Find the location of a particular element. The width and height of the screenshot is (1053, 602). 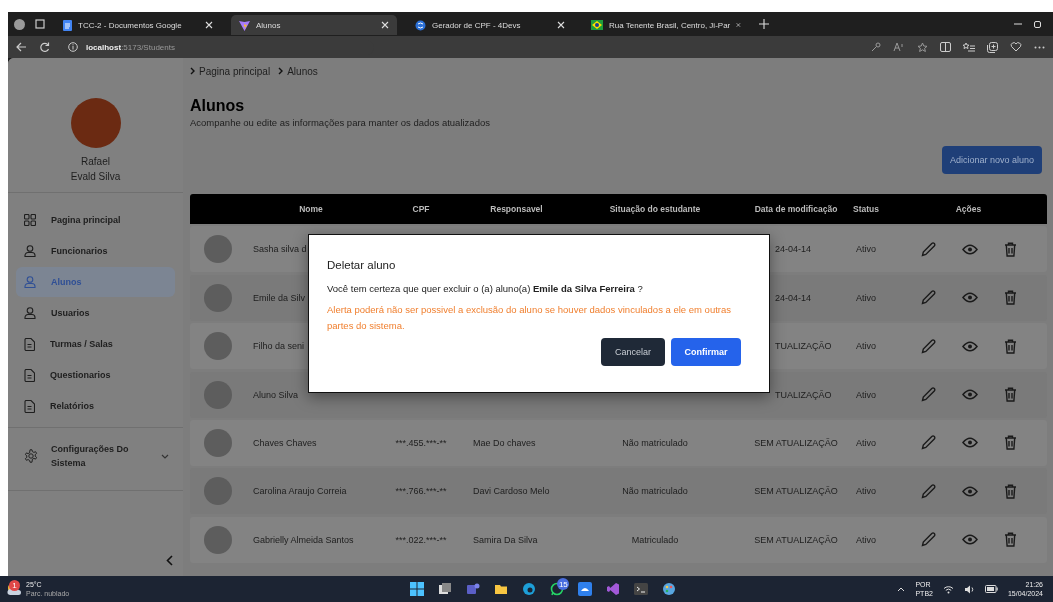

breadcrumb-link: Pagina principal is located at coordinates (230, 71).